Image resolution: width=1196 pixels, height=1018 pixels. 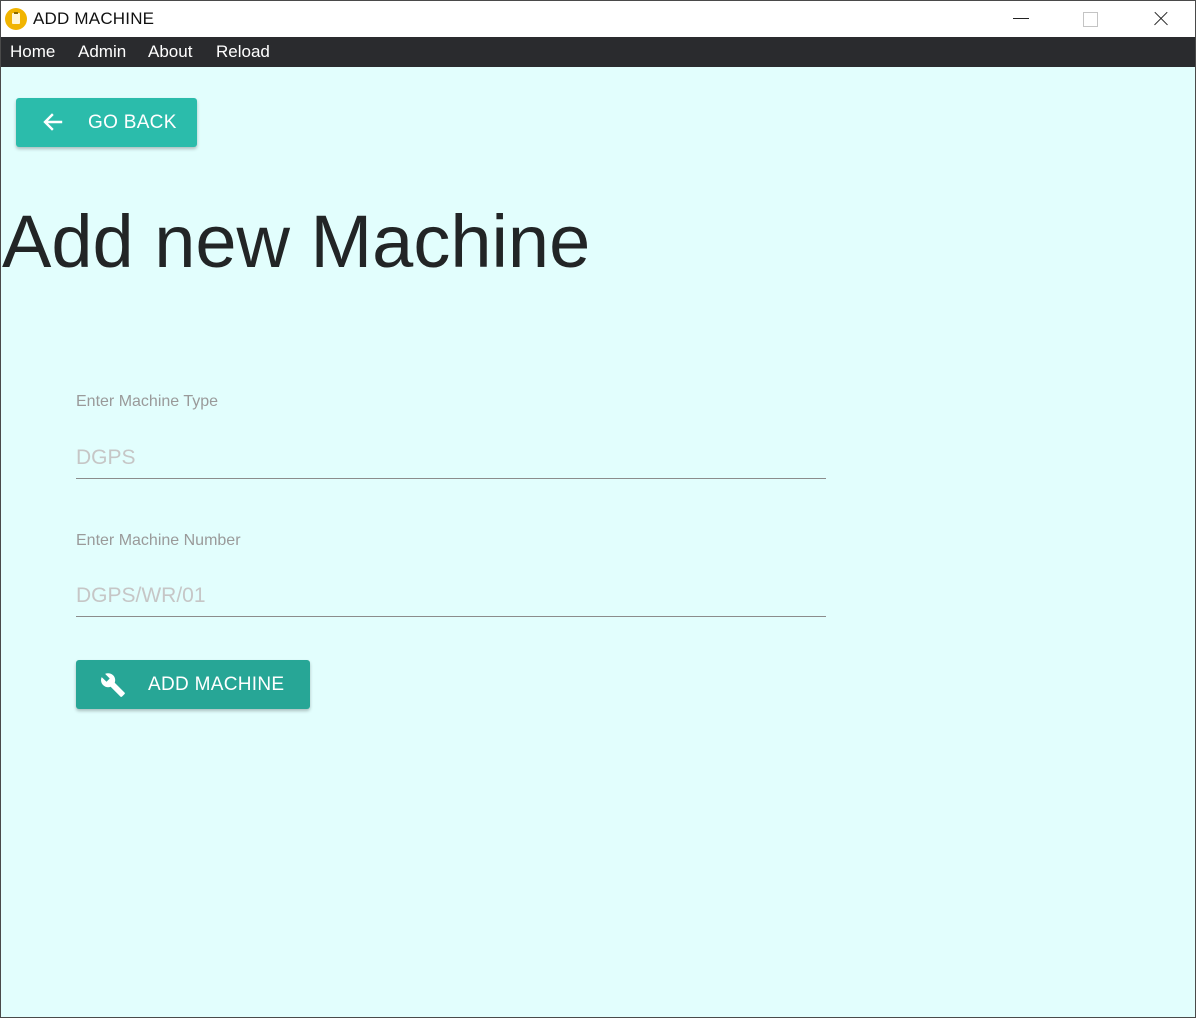 I want to click on close-icon, so click(x=1161, y=19).